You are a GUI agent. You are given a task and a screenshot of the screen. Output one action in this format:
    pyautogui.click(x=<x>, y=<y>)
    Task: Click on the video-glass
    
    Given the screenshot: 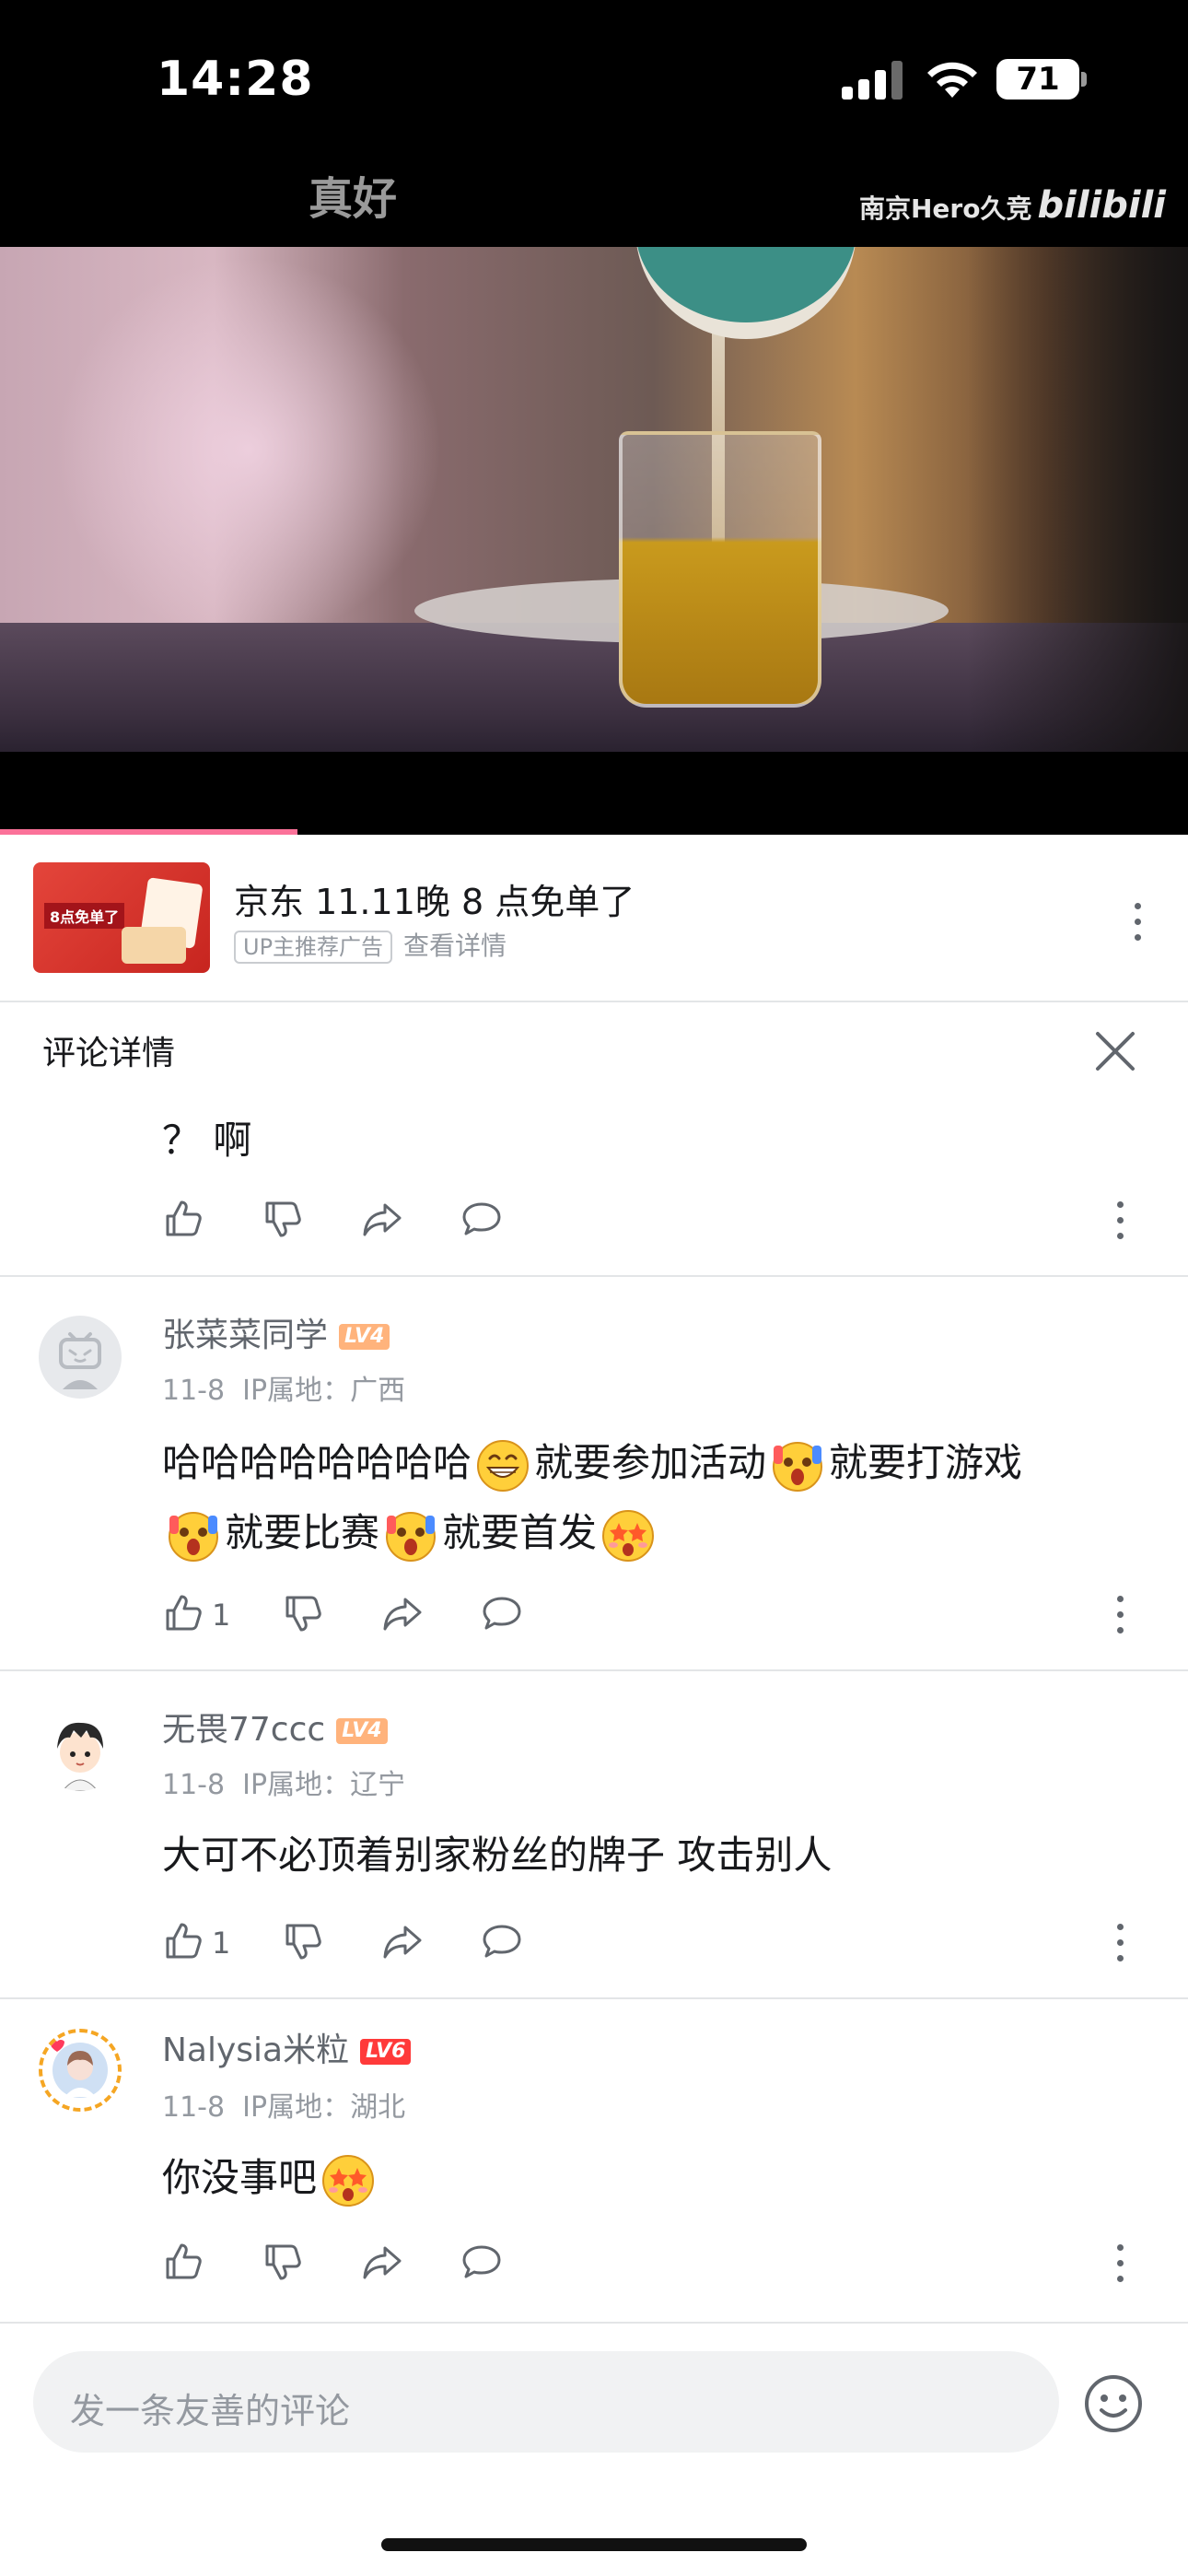 What is the action you would take?
    pyautogui.click(x=720, y=569)
    